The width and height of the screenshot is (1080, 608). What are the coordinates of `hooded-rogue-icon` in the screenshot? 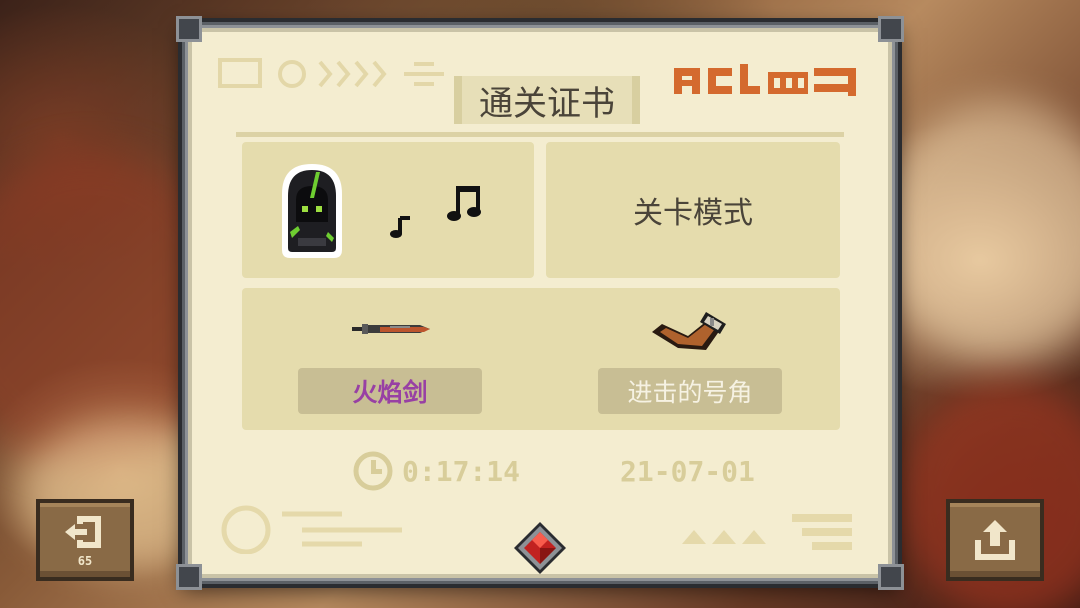 It's located at (312, 211).